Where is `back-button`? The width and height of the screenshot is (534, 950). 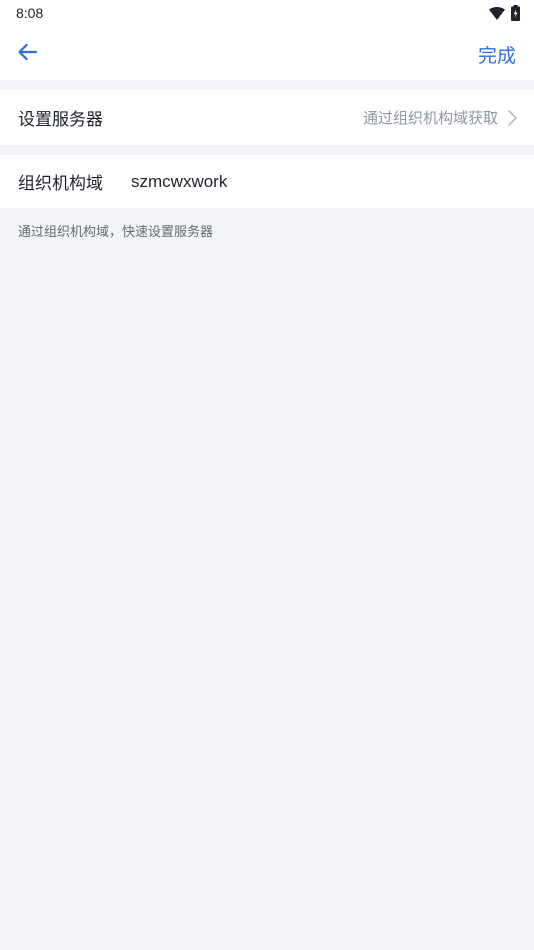
back-button is located at coordinates (27, 54).